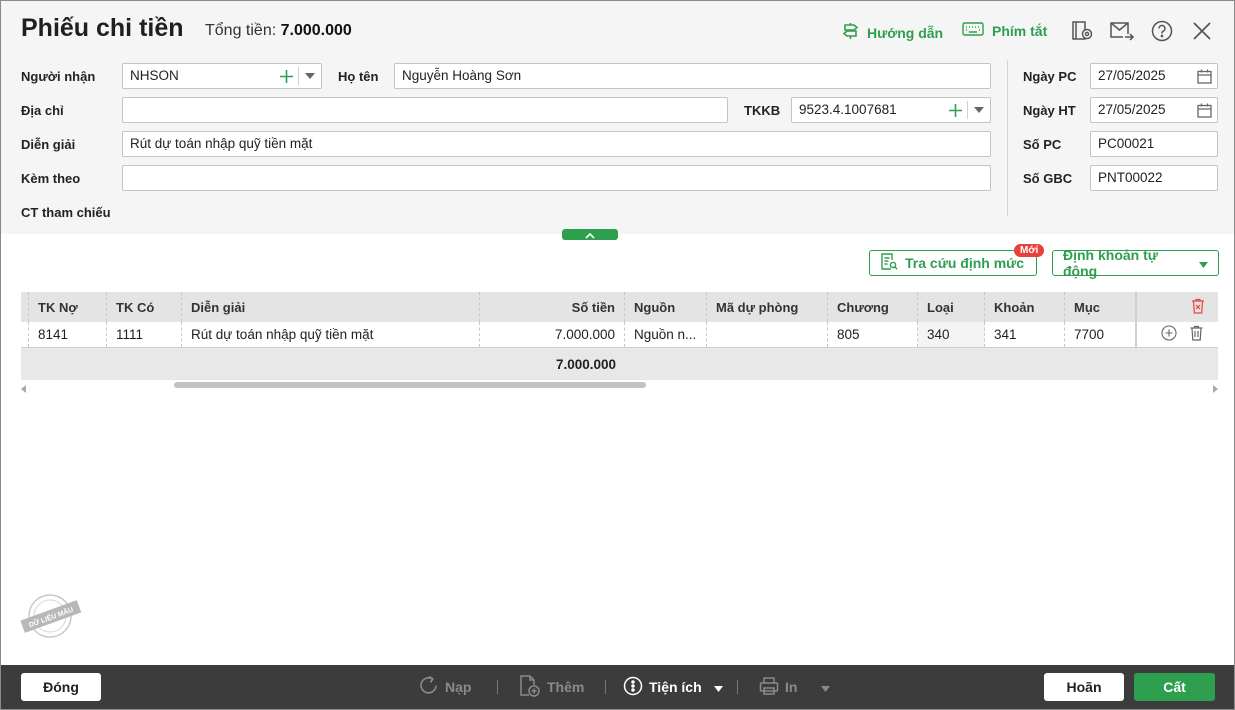 The image size is (1235, 710). I want to click on cell-item: 341, so click(1025, 334).